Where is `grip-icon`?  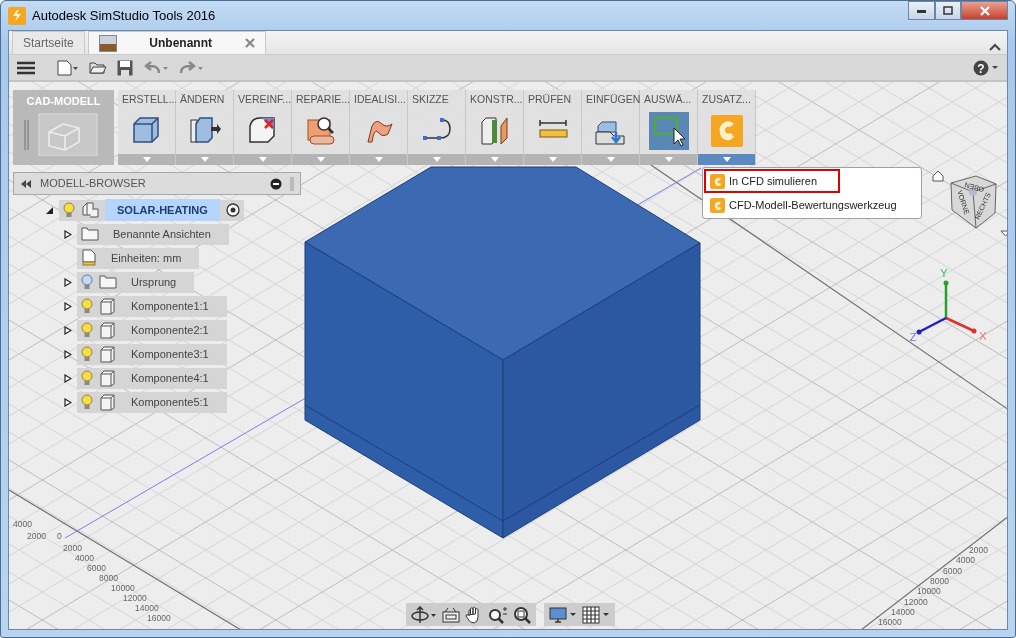 grip-icon is located at coordinates (292, 183).